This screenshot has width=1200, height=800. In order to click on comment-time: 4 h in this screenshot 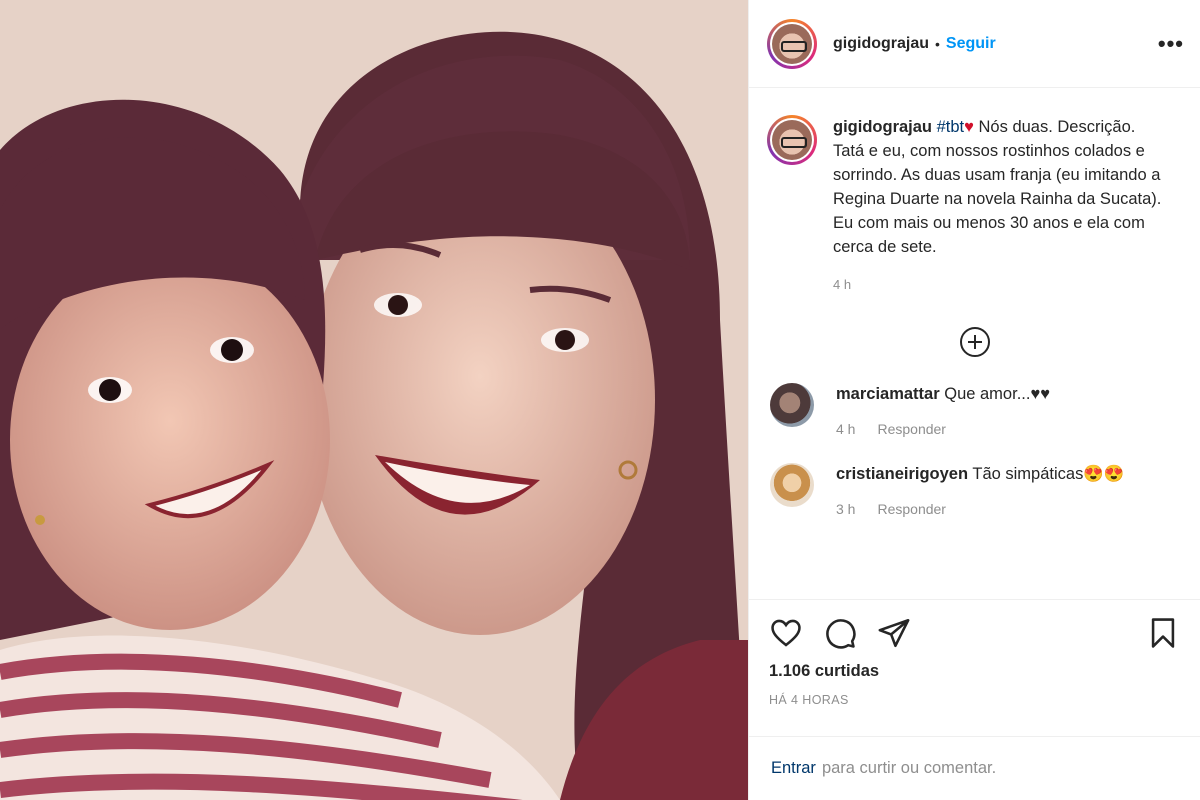, I will do `click(845, 429)`.